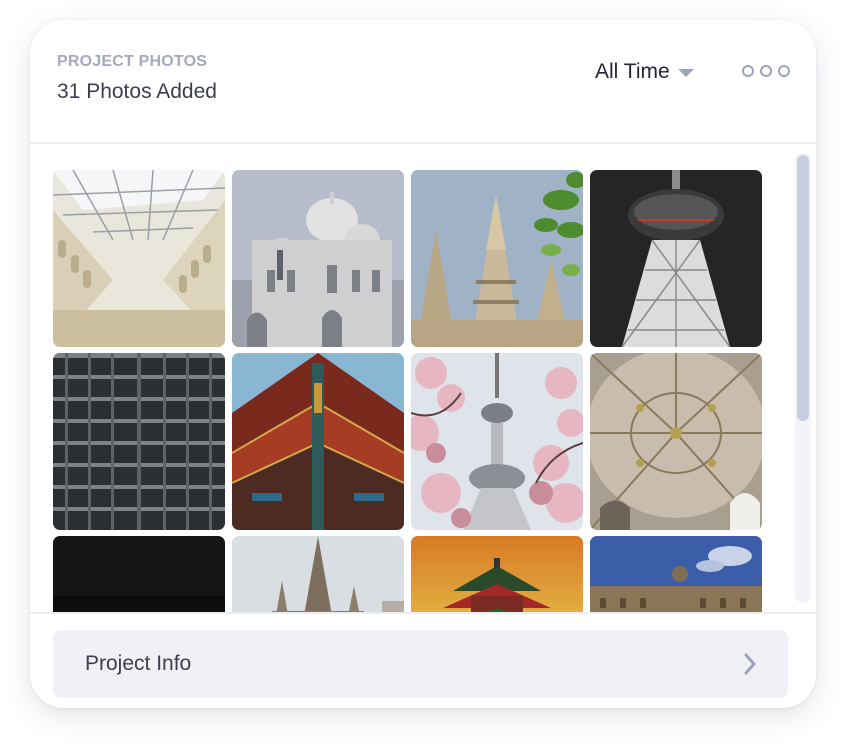 The width and height of the screenshot is (846, 747). What do you see at coordinates (803, 288) in the screenshot?
I see `scrollbar-thumb` at bounding box center [803, 288].